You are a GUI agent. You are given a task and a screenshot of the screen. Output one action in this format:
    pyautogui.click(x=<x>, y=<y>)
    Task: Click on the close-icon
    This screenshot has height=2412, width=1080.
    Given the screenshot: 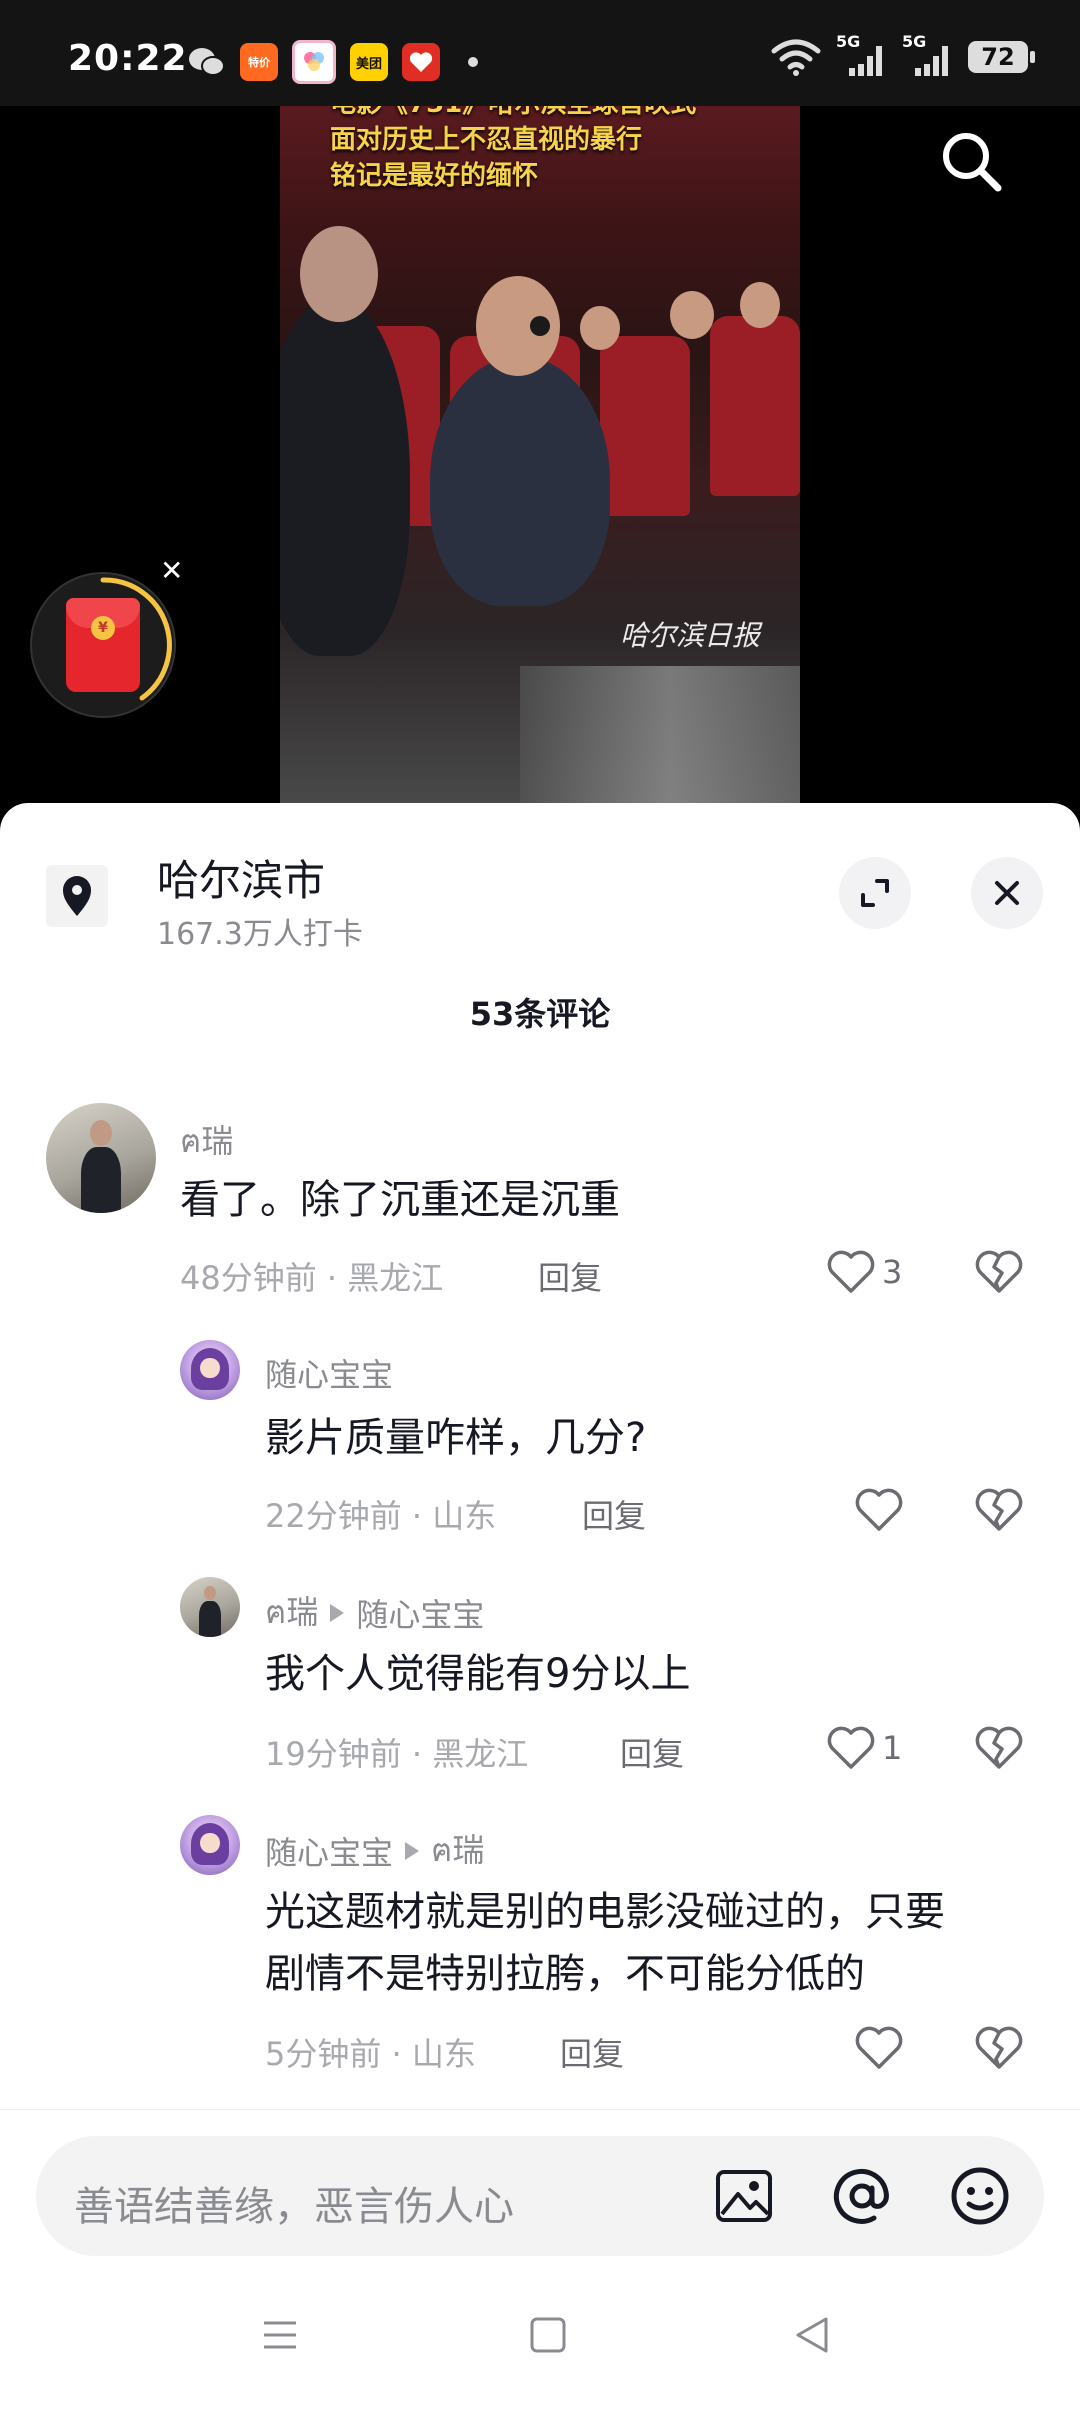 What is the action you would take?
    pyautogui.click(x=1007, y=893)
    